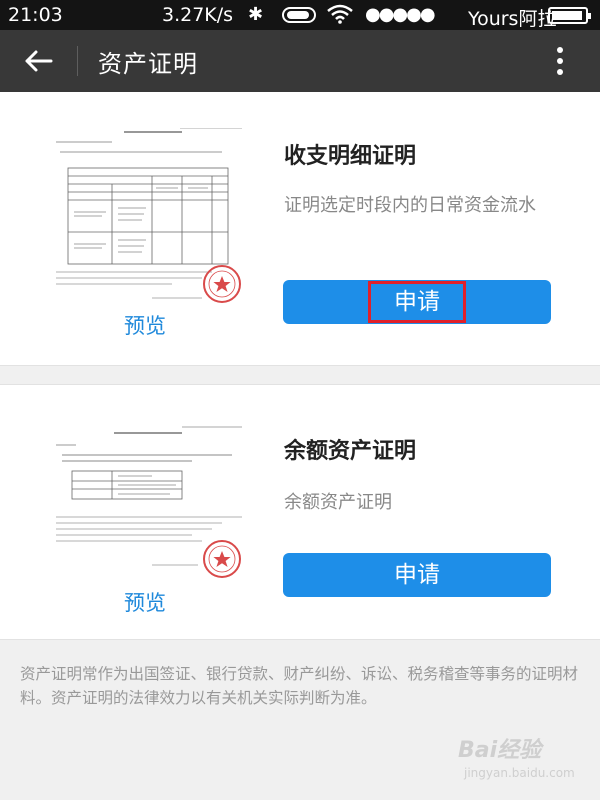 The width and height of the screenshot is (600, 800). What do you see at coordinates (338, 502) in the screenshot?
I see `card-description: 余额资产证明` at bounding box center [338, 502].